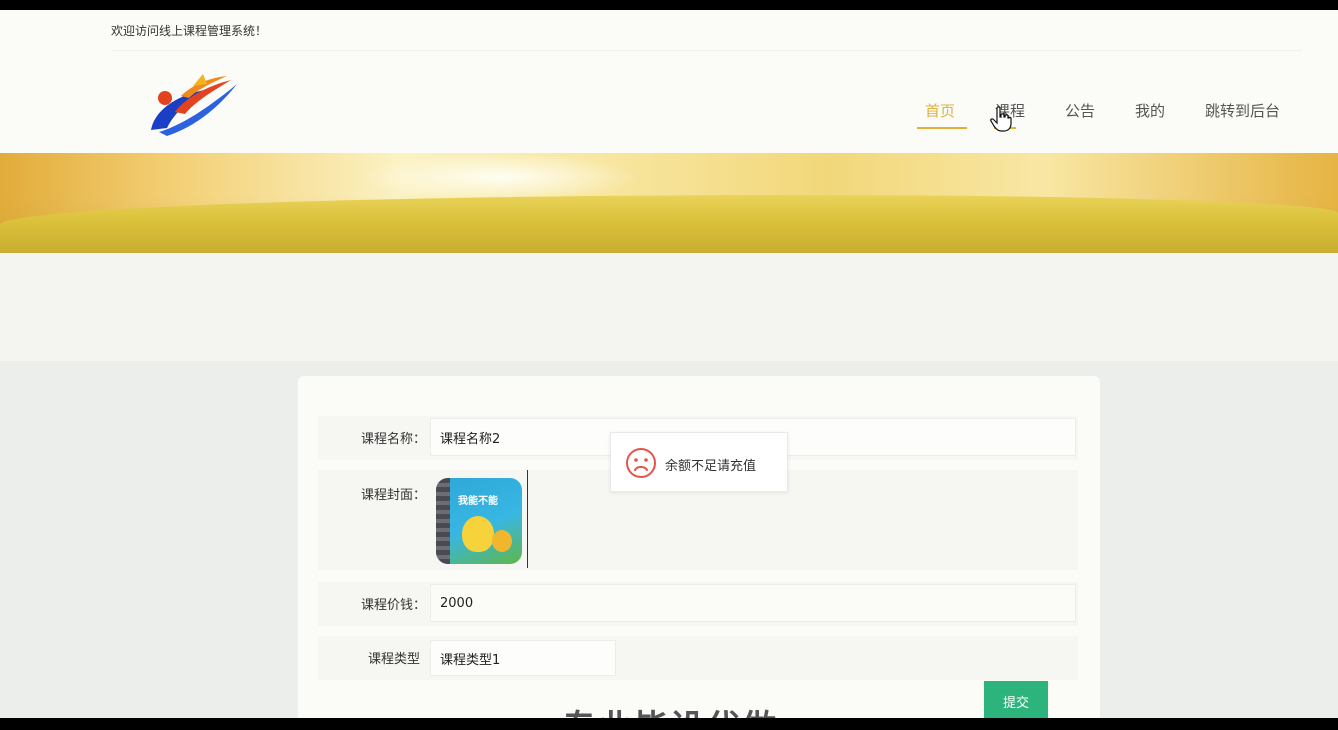 This screenshot has width=1338, height=730. Describe the element at coordinates (1080, 110) in the screenshot. I see `nav-item-announcements: 公告` at that location.